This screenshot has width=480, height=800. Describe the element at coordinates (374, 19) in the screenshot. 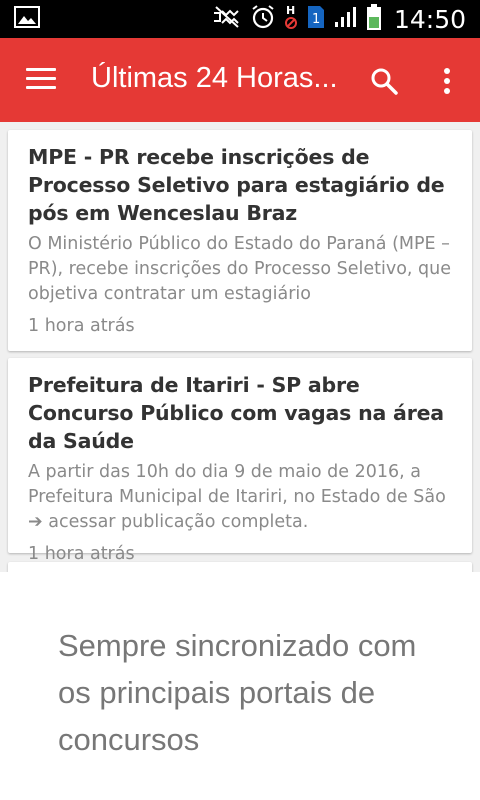

I see `battery-icon` at that location.